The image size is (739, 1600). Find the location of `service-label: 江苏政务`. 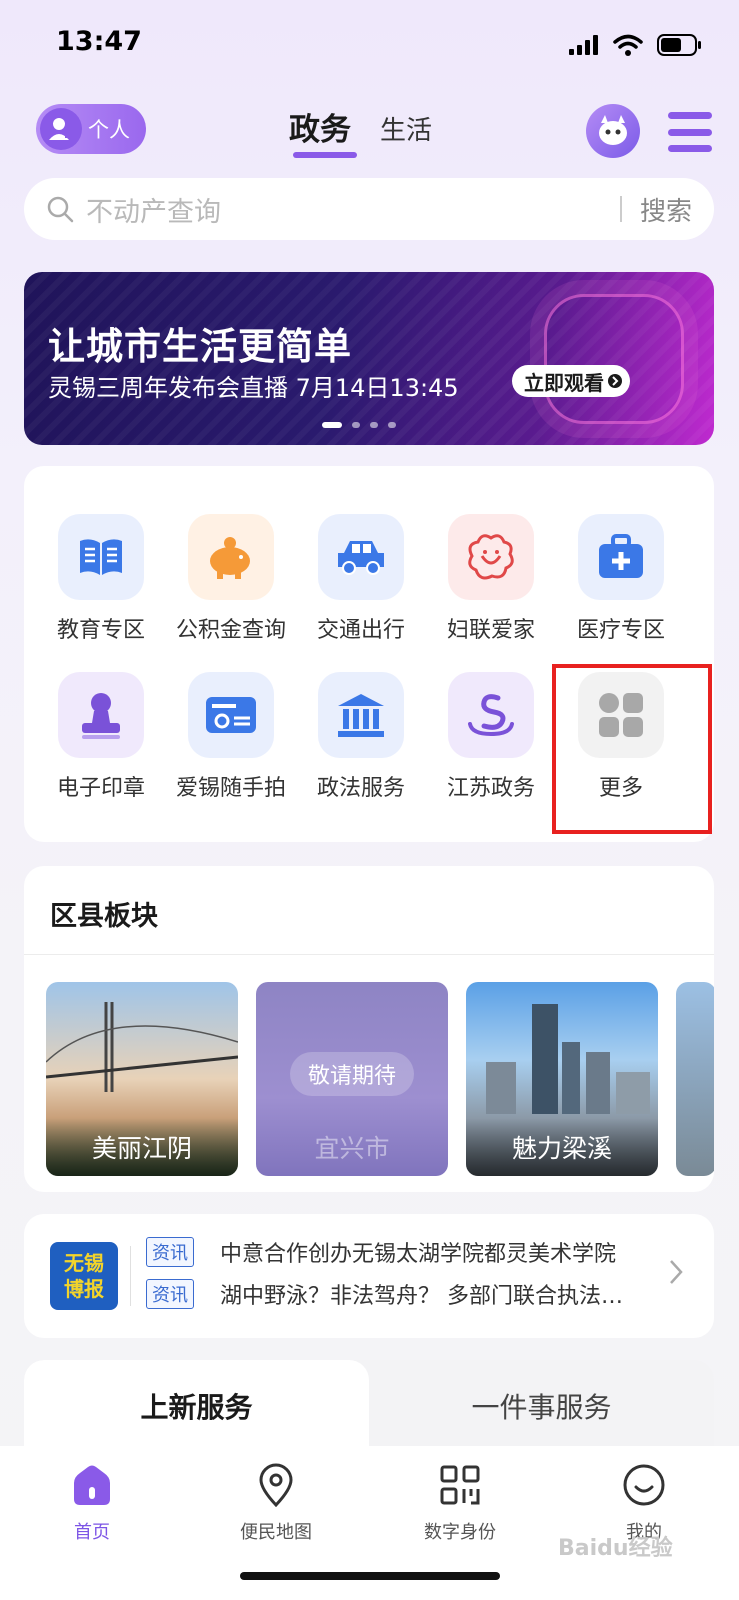

service-label: 江苏政务 is located at coordinates (490, 788).